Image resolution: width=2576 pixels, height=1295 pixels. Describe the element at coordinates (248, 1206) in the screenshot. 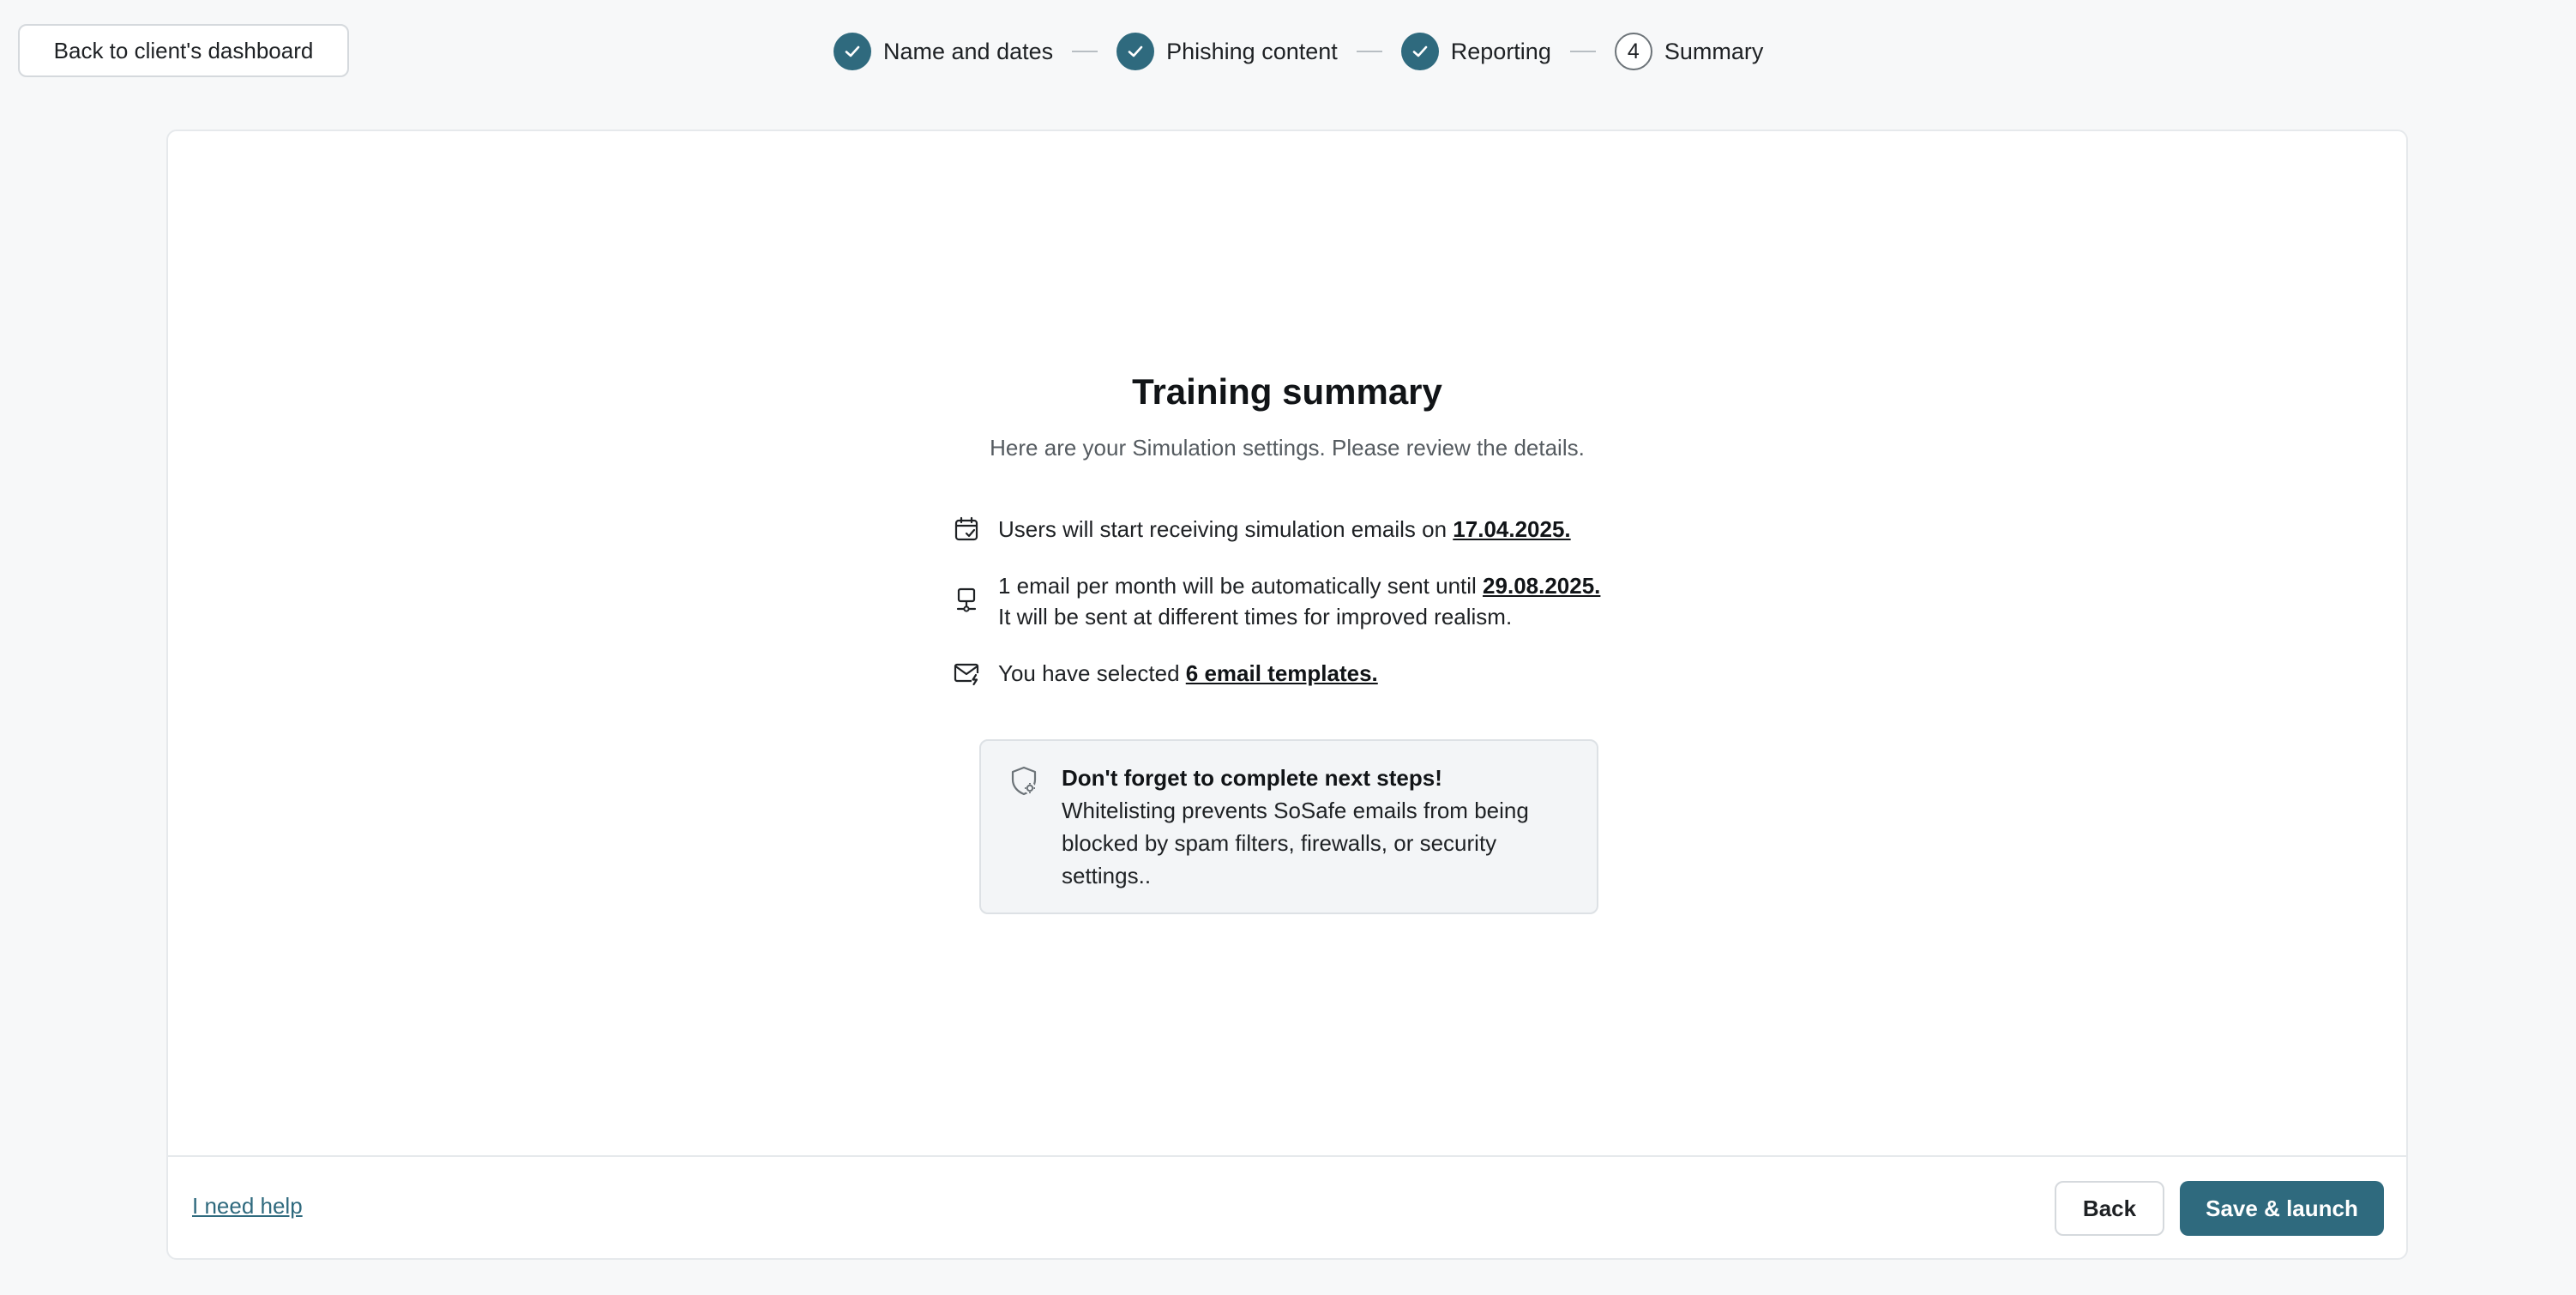

I see `help-link: I need help` at that location.